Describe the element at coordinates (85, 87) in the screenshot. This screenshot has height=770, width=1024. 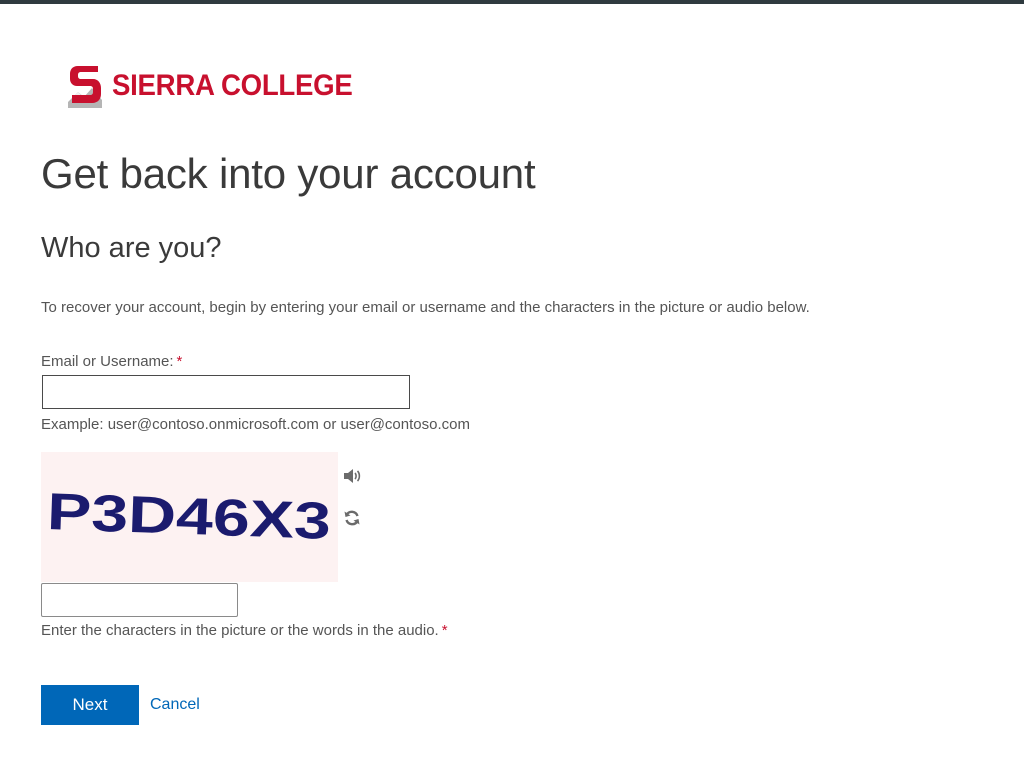
I see `sierra-s-mountain-icon` at that location.